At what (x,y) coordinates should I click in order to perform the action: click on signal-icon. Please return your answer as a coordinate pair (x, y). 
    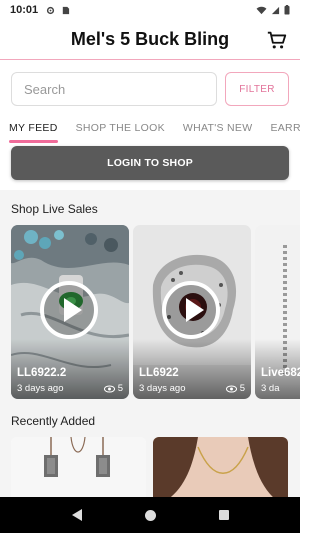
    Looking at the image, I should click on (275, 10).